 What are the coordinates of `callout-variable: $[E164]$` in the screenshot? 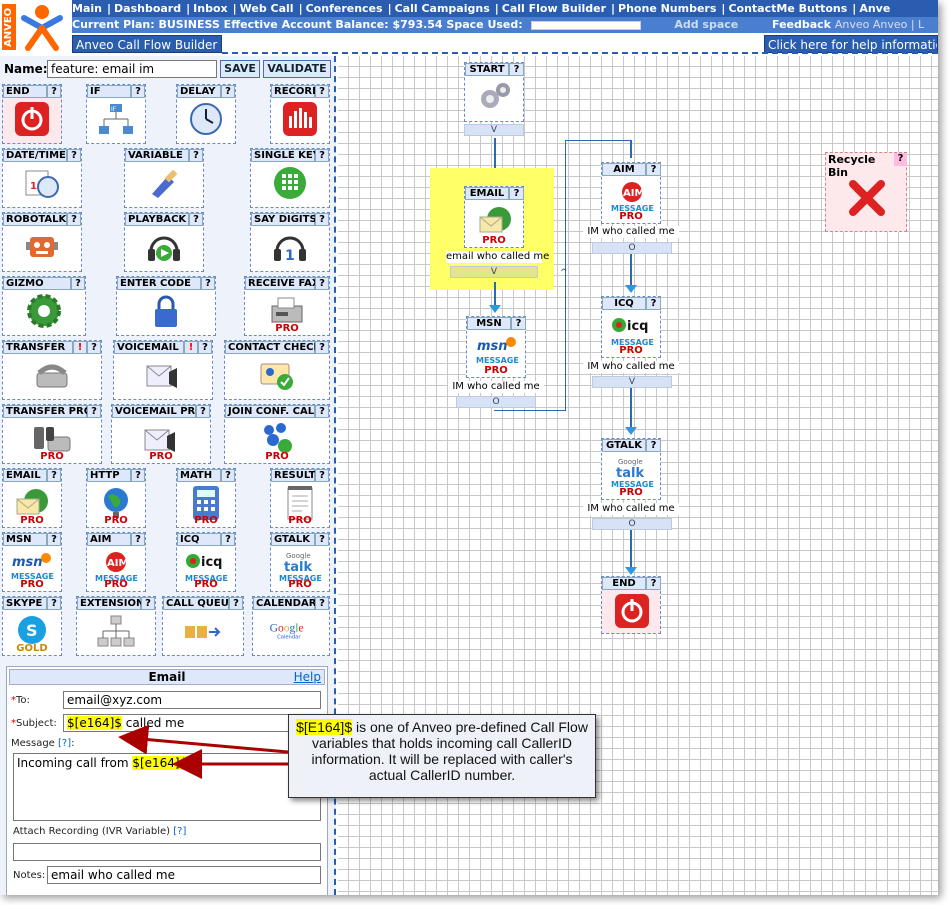 It's located at (324, 727).